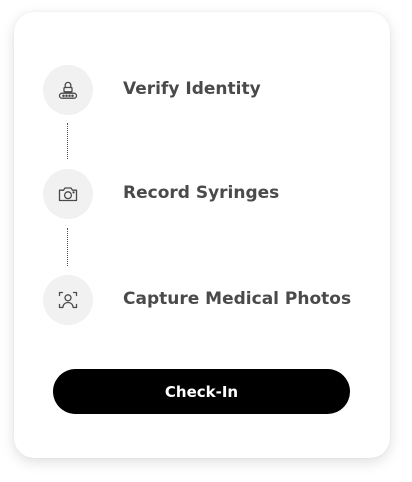 This screenshot has width=412, height=482. I want to click on face-scan-icon, so click(68, 300).